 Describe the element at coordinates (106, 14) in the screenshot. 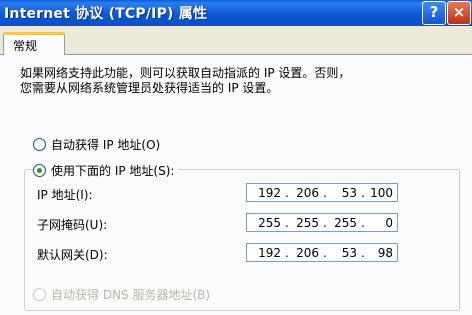

I see `window-title: Internet 协议 (TCP/IP) 属性` at that location.